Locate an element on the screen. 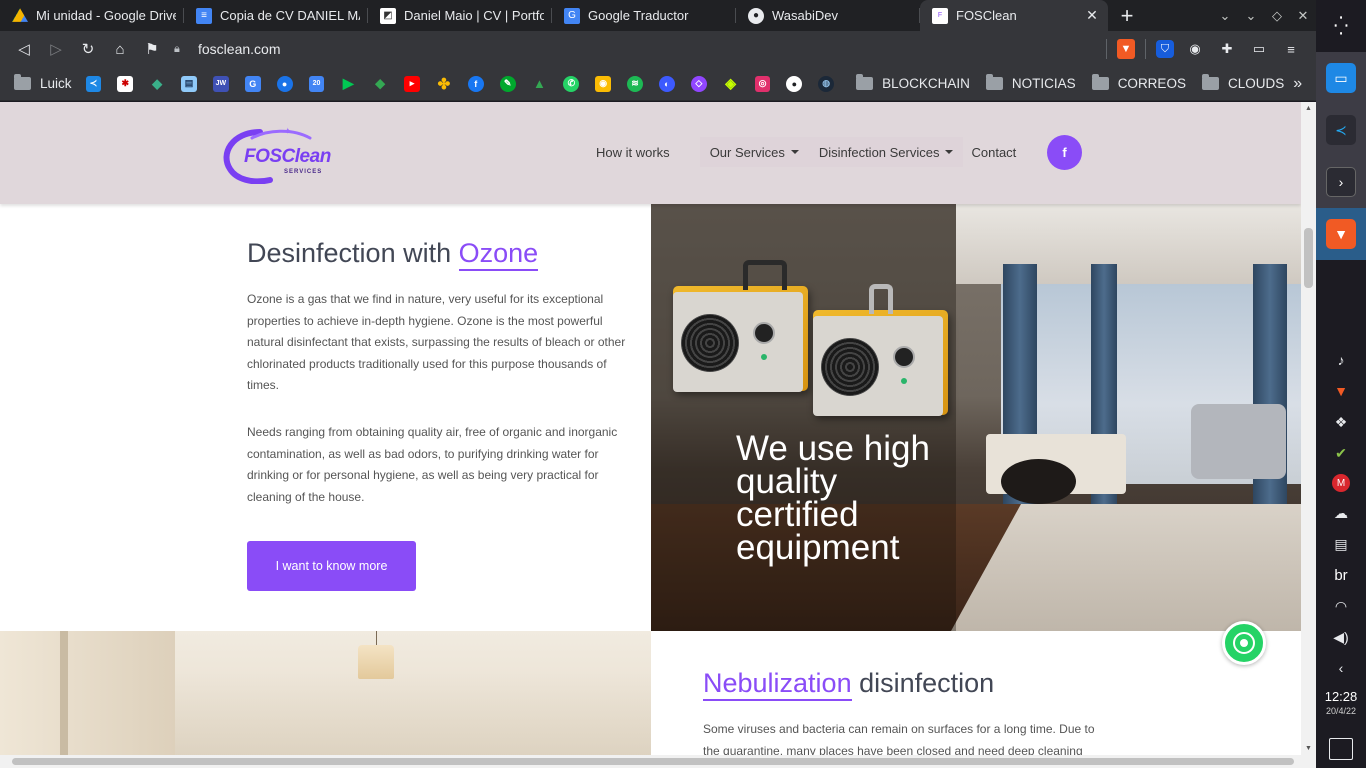 This screenshot has width=1366, height=768. translate-icon: G is located at coordinates (252, 83).